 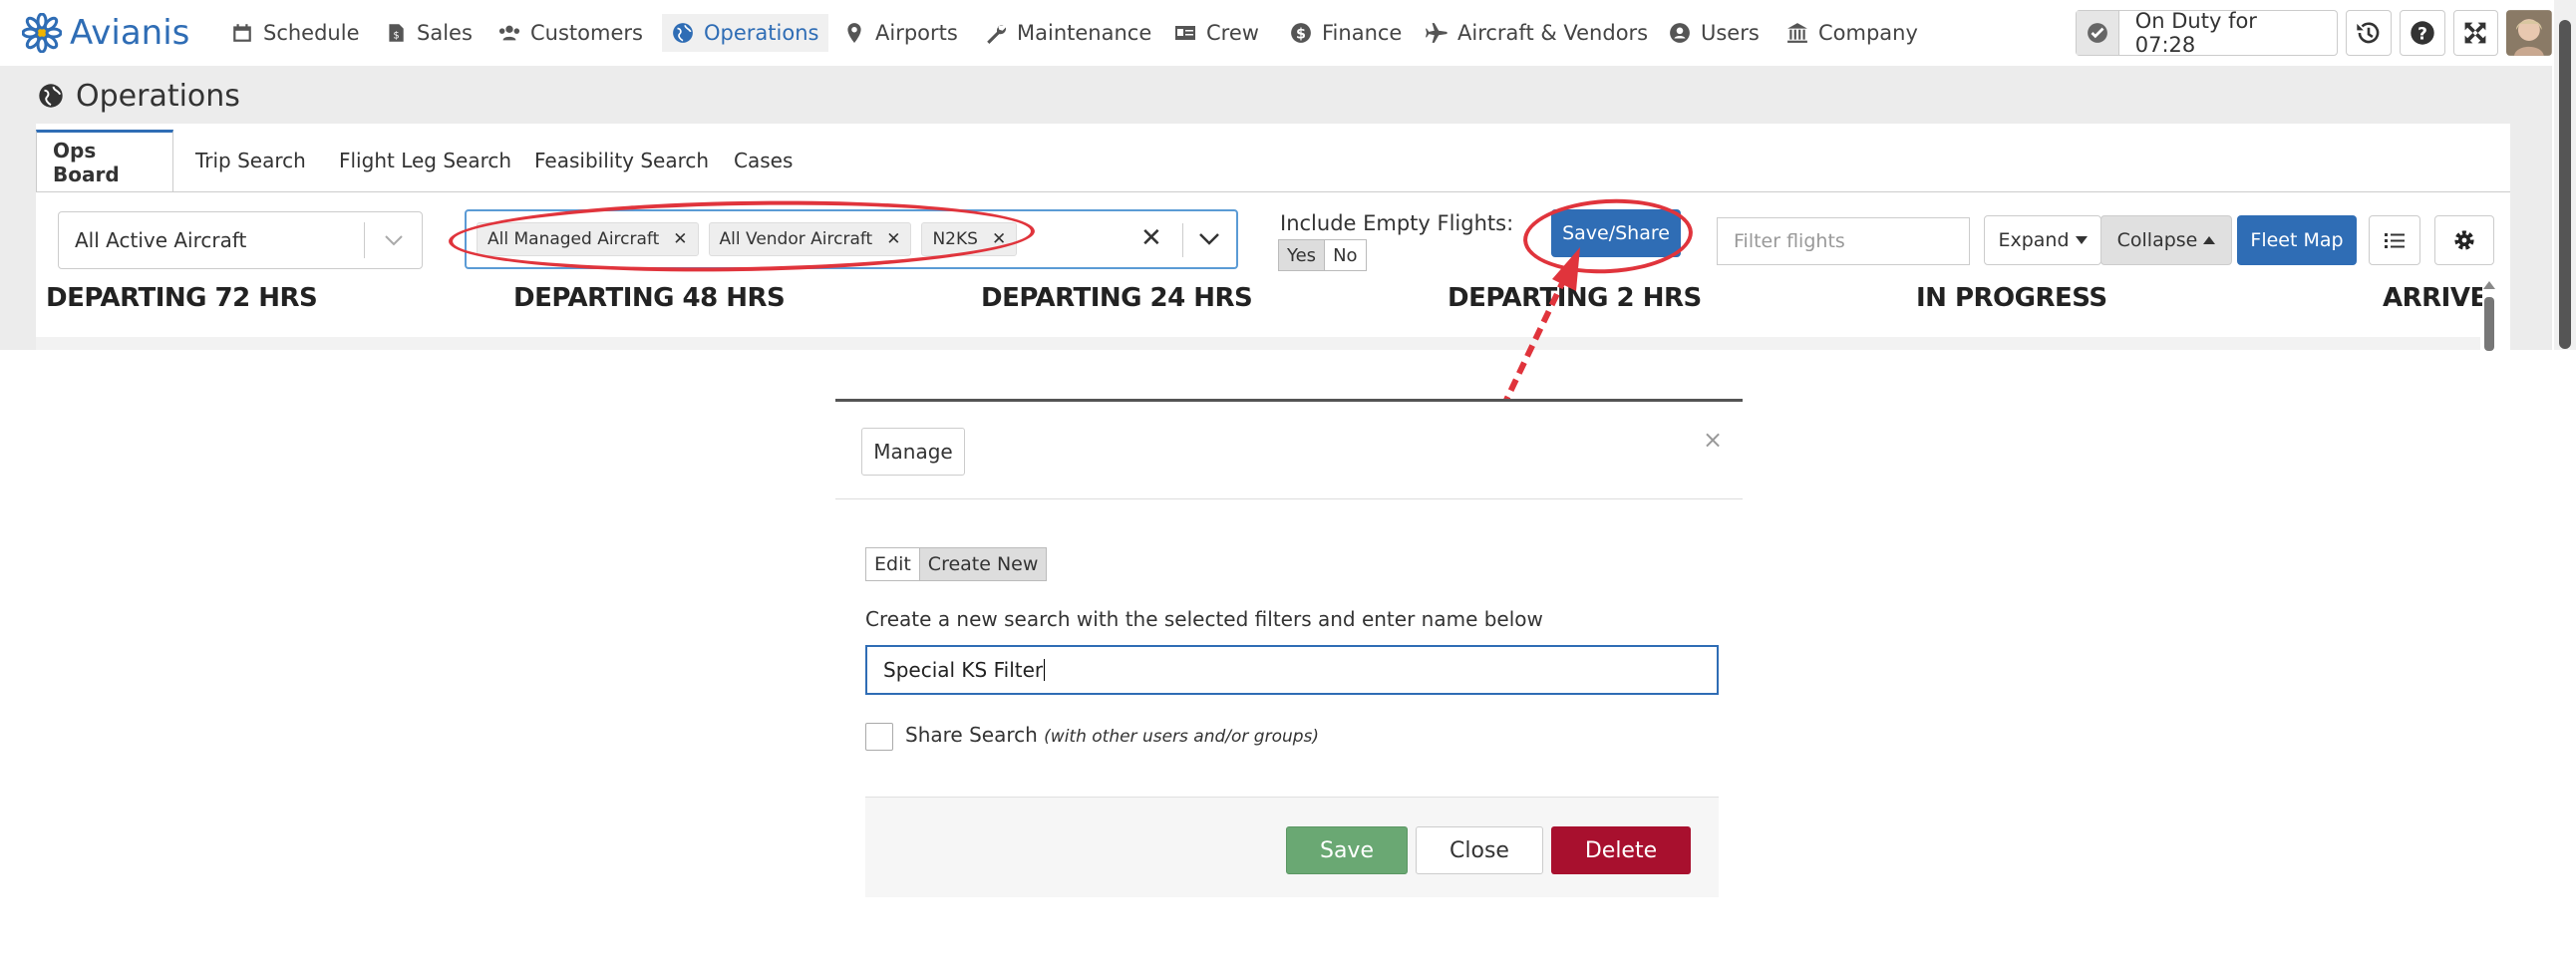 What do you see at coordinates (1362, 33) in the screenshot?
I see `nav-label: Finance` at bounding box center [1362, 33].